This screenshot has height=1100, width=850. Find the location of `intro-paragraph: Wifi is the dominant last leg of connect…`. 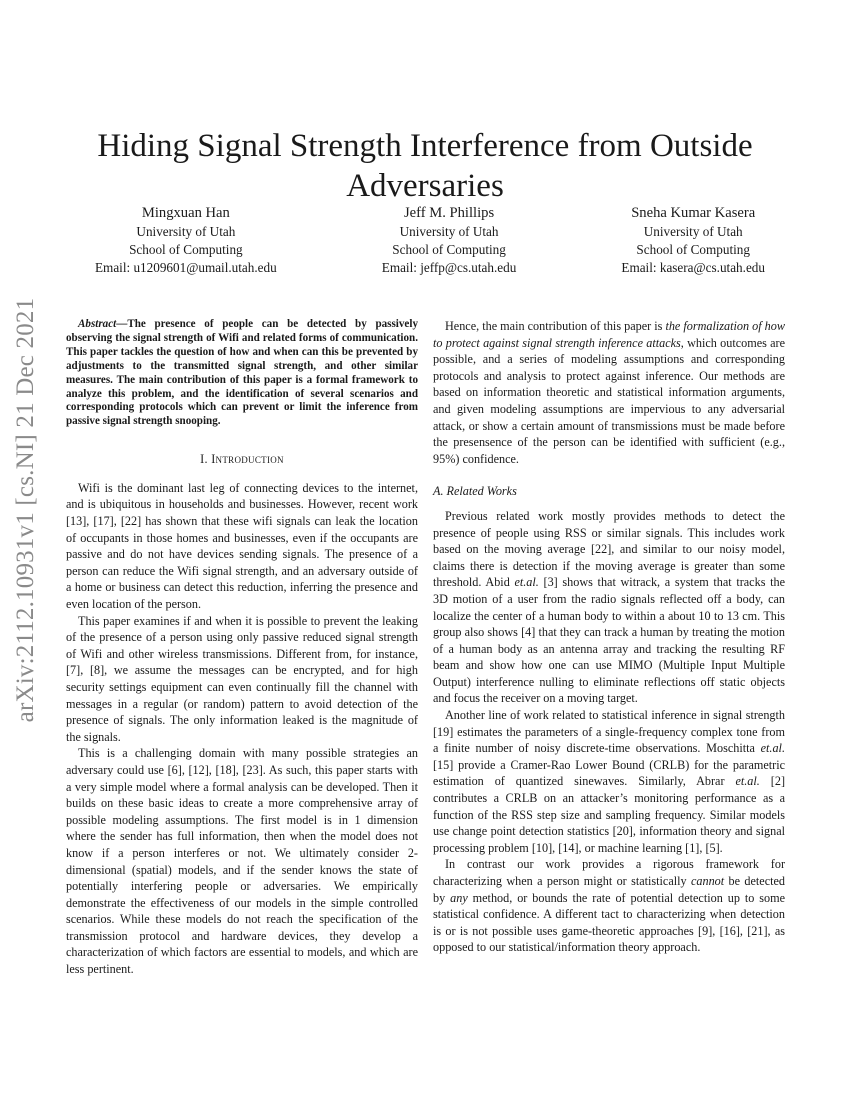

intro-paragraph: Wifi is the dominant last leg of connect… is located at coordinates (242, 545).